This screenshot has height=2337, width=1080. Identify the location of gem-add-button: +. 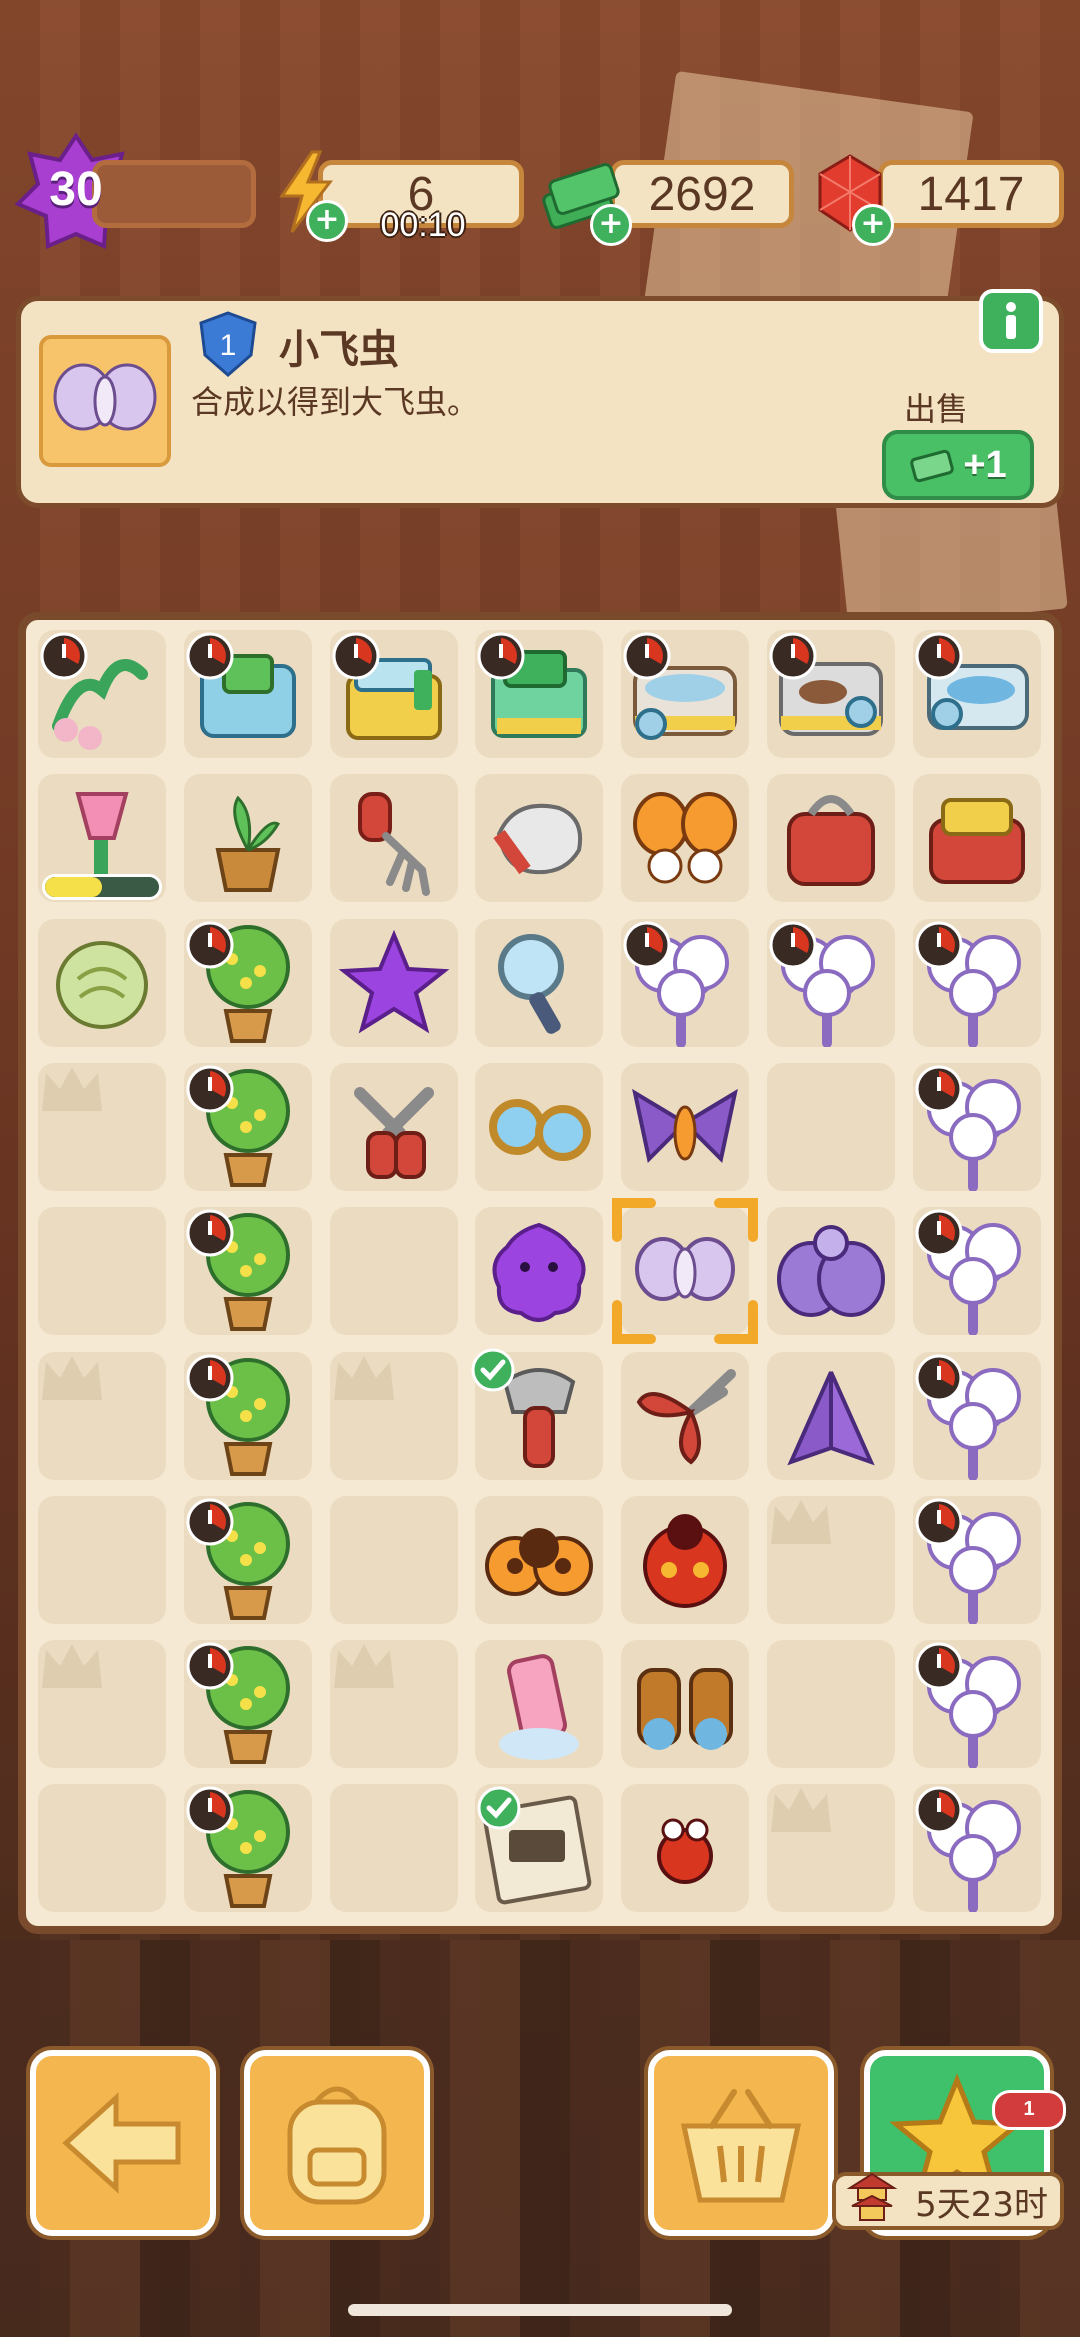
(873, 225).